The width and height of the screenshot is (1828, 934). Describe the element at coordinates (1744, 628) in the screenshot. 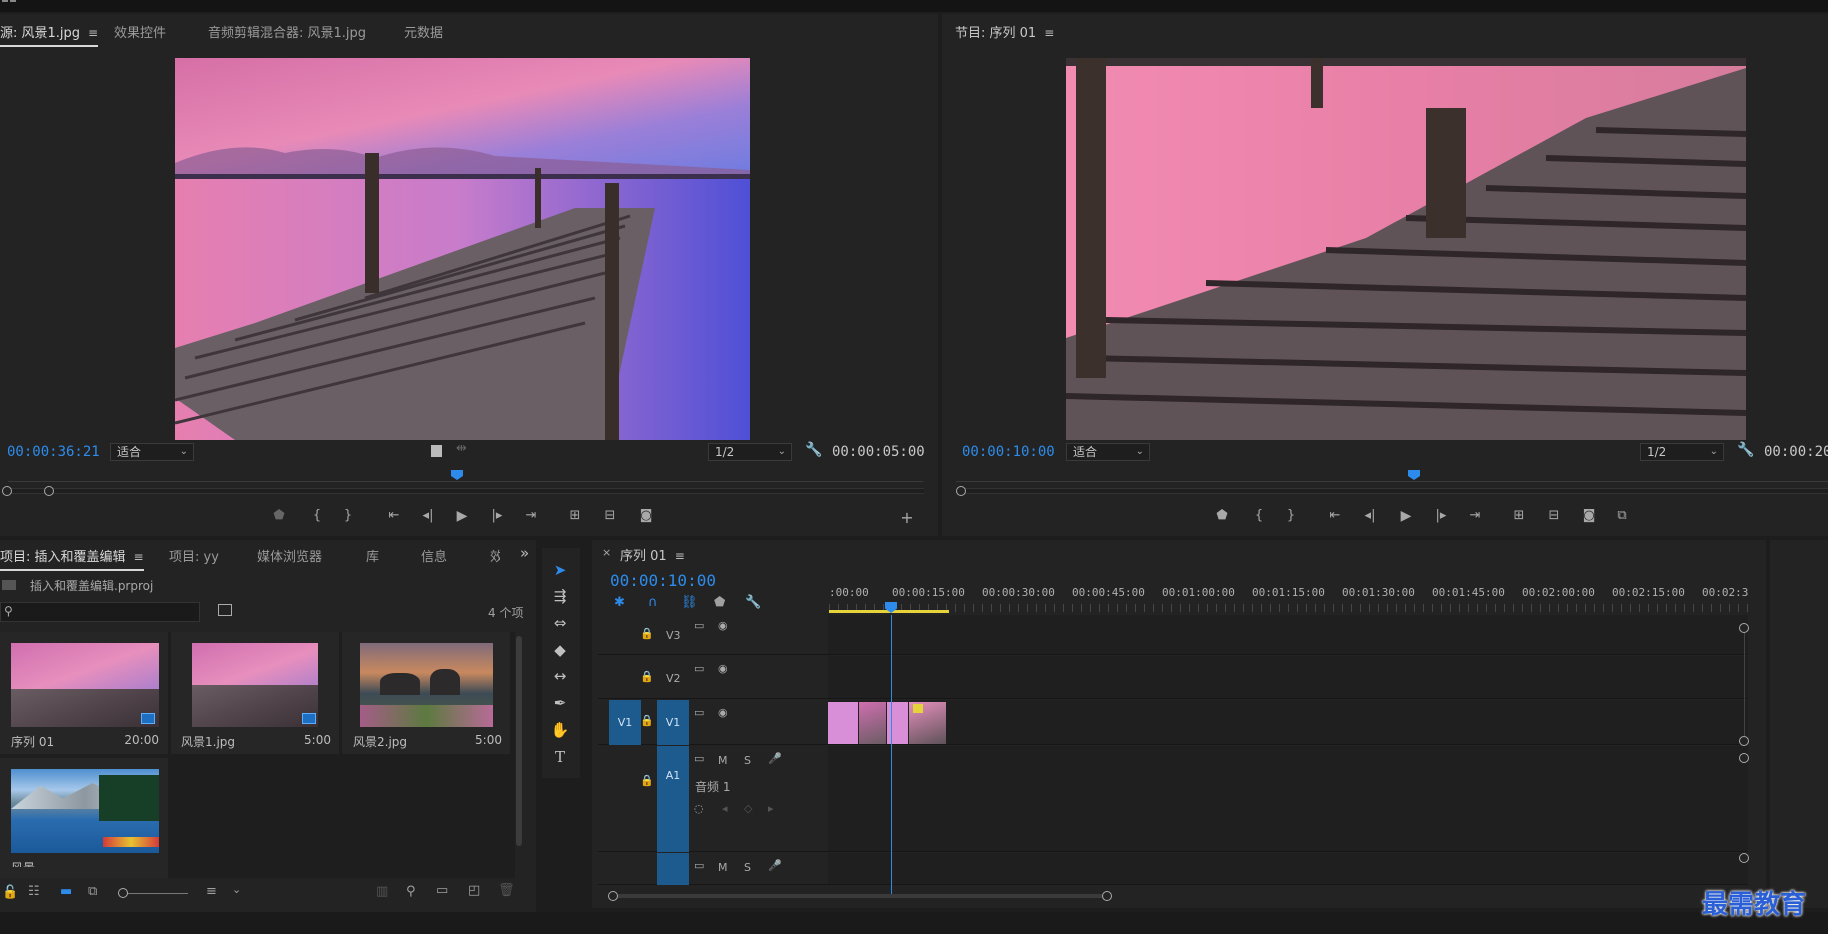

I see `v-zoom-handle-top` at that location.